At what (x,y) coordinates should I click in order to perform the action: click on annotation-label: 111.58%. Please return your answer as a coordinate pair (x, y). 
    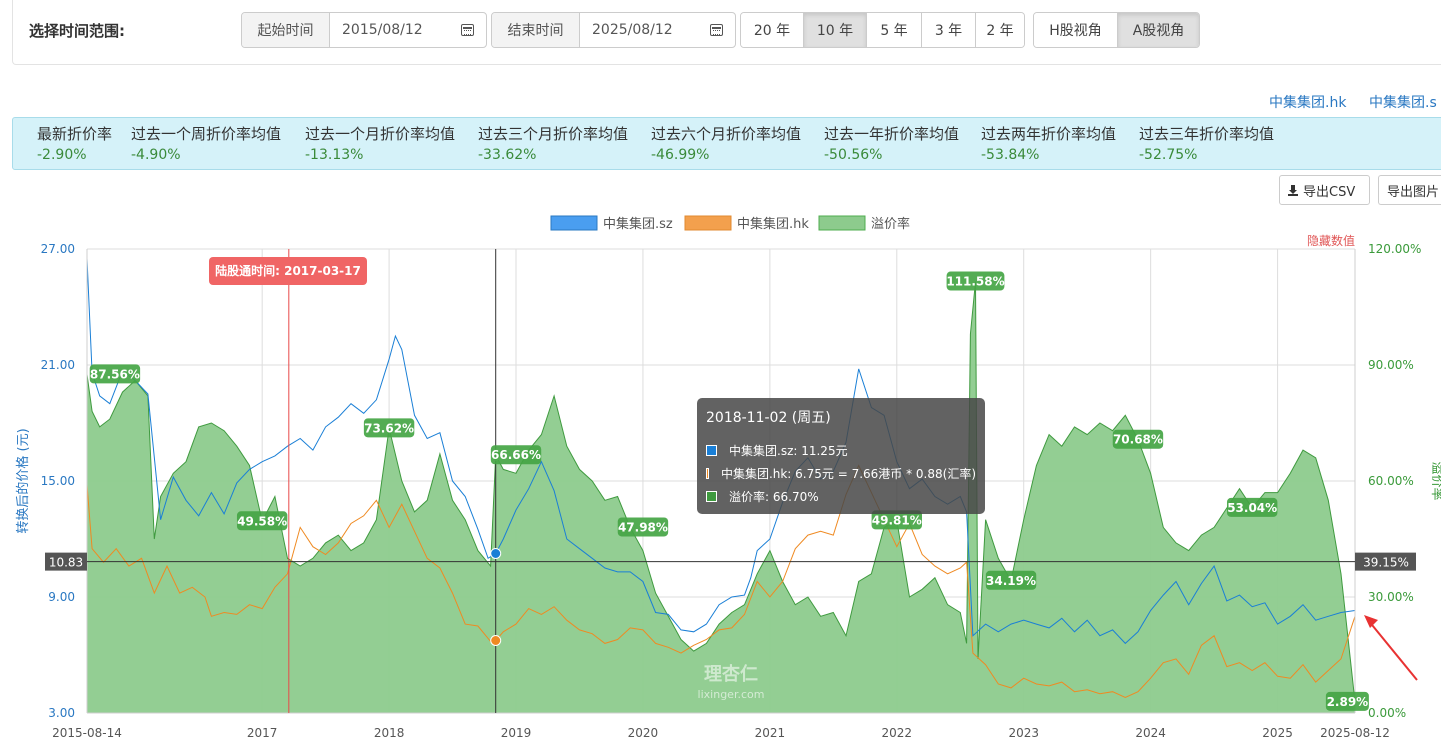
    Looking at the image, I should click on (975, 282).